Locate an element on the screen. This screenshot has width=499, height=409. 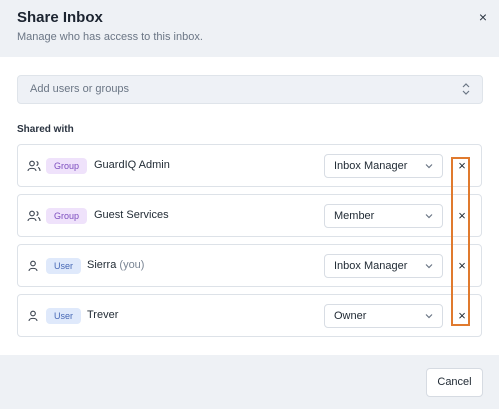
updown-chevron-icon is located at coordinates (466, 89).